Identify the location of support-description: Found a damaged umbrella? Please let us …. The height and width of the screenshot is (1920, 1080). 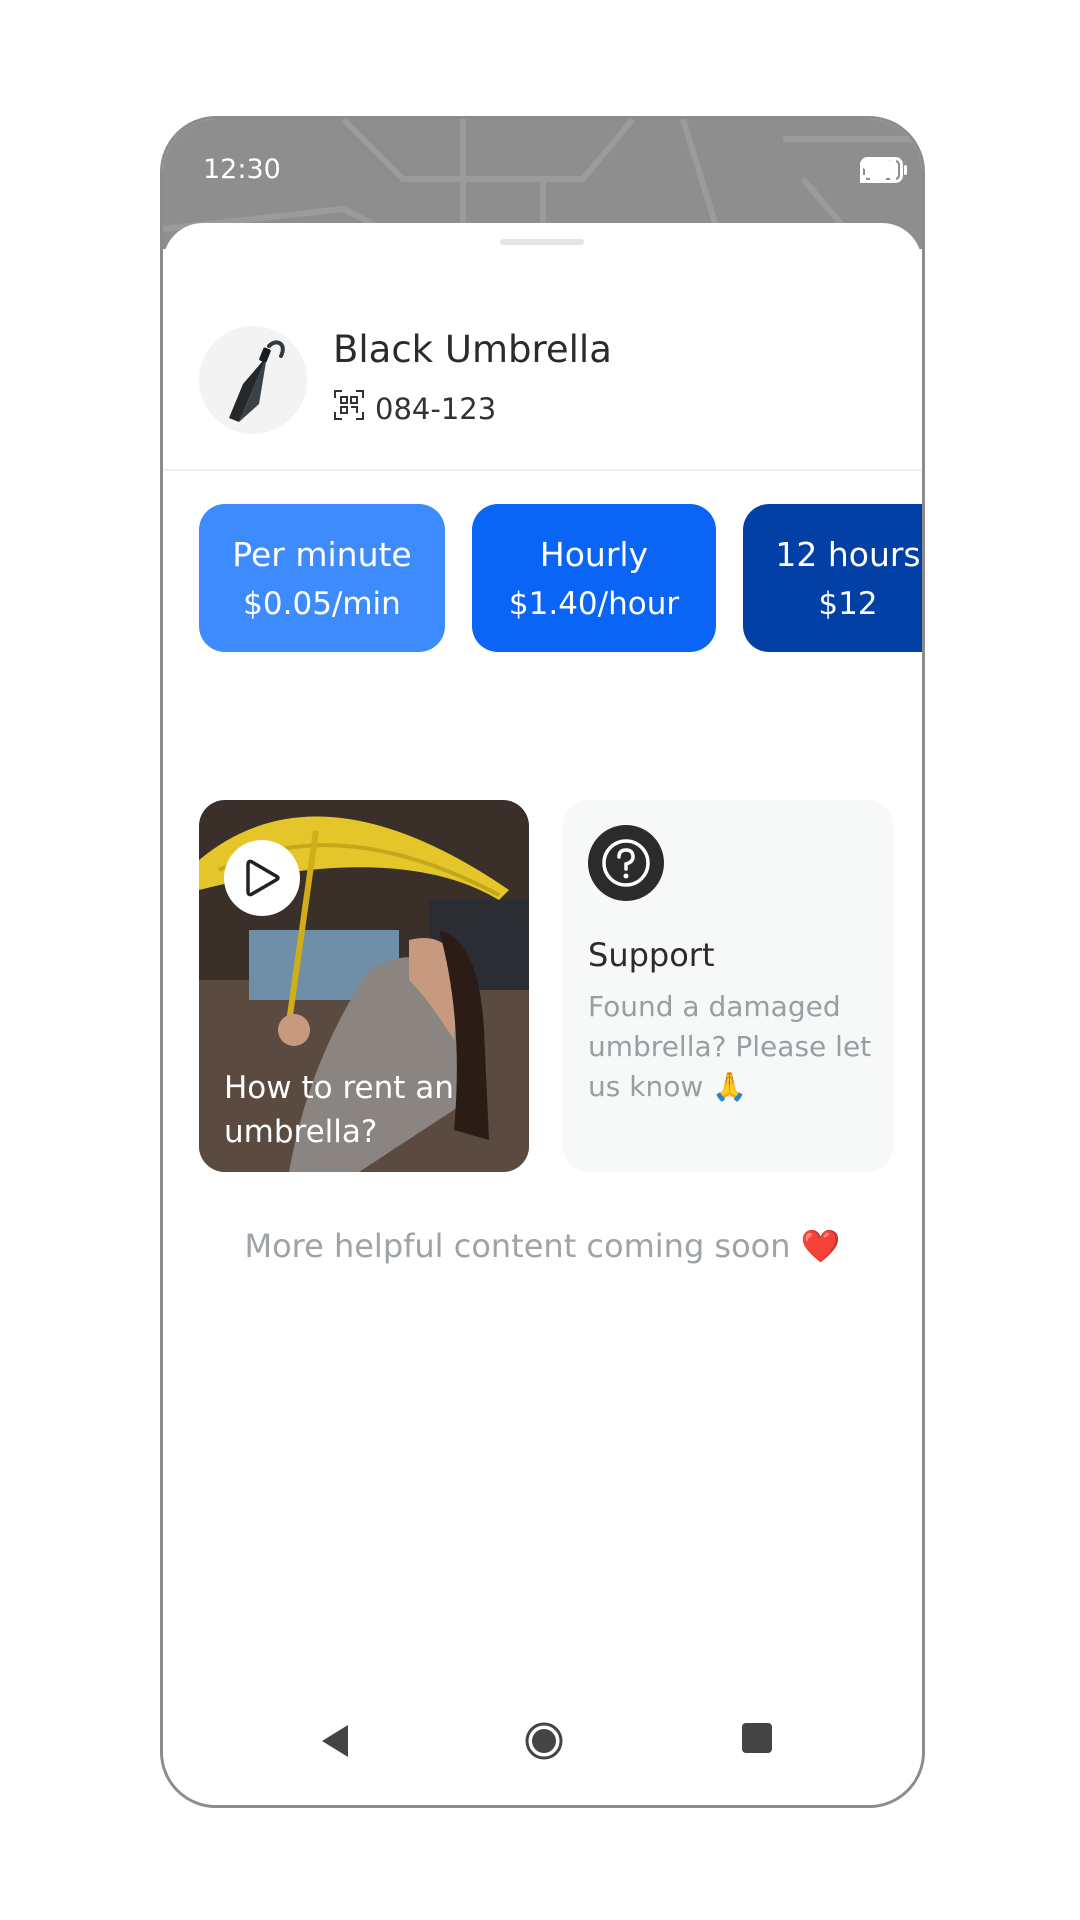
(730, 1046).